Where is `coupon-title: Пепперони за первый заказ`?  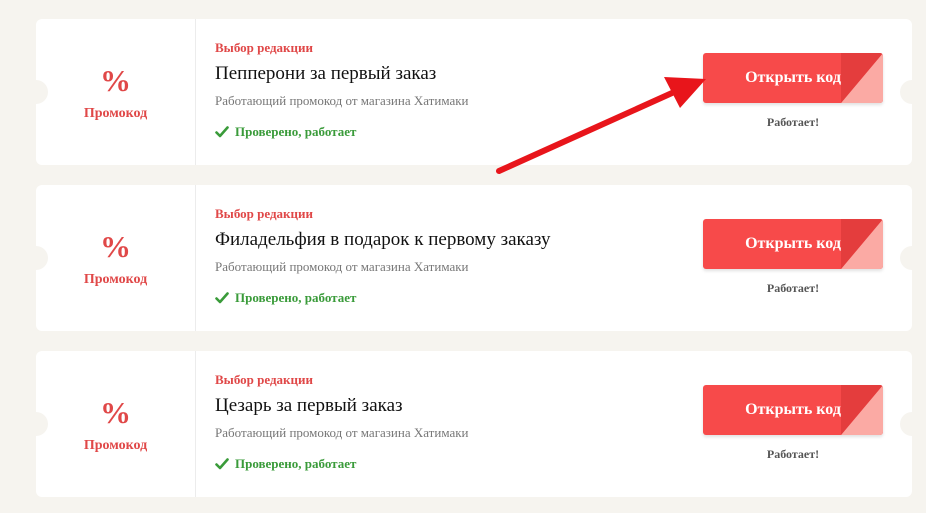
coupon-title: Пепперони за первый заказ is located at coordinates (326, 73).